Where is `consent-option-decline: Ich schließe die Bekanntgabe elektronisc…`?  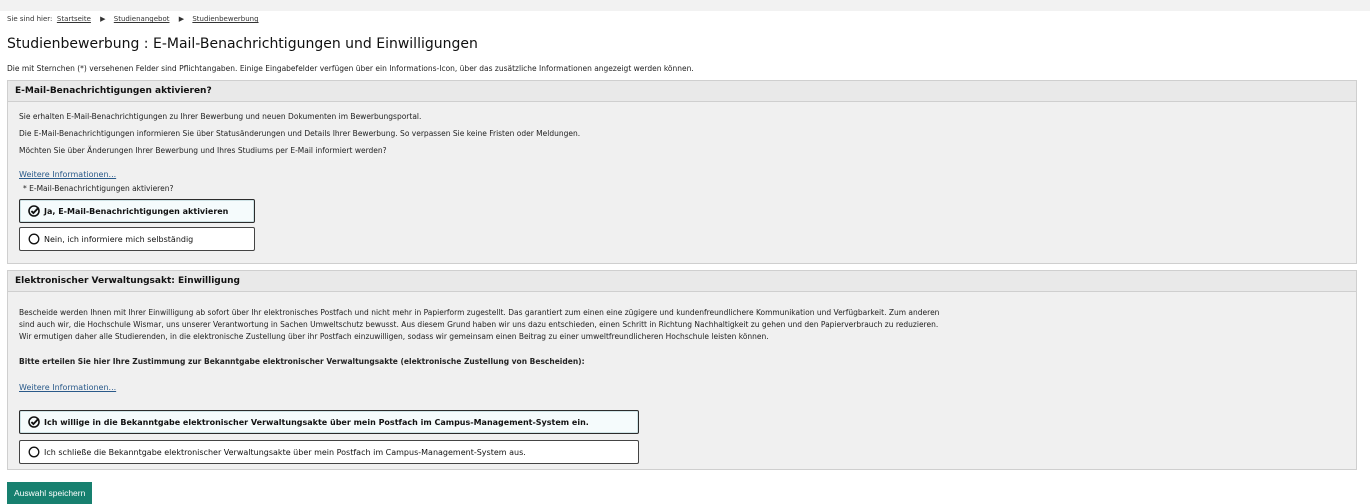
consent-option-decline: Ich schließe die Bekanntgabe elektronisc… is located at coordinates (329, 452).